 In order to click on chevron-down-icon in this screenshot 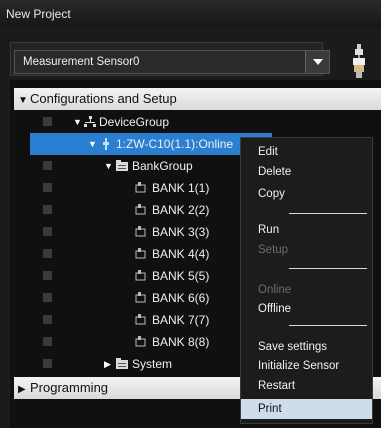, I will do `click(317, 62)`.